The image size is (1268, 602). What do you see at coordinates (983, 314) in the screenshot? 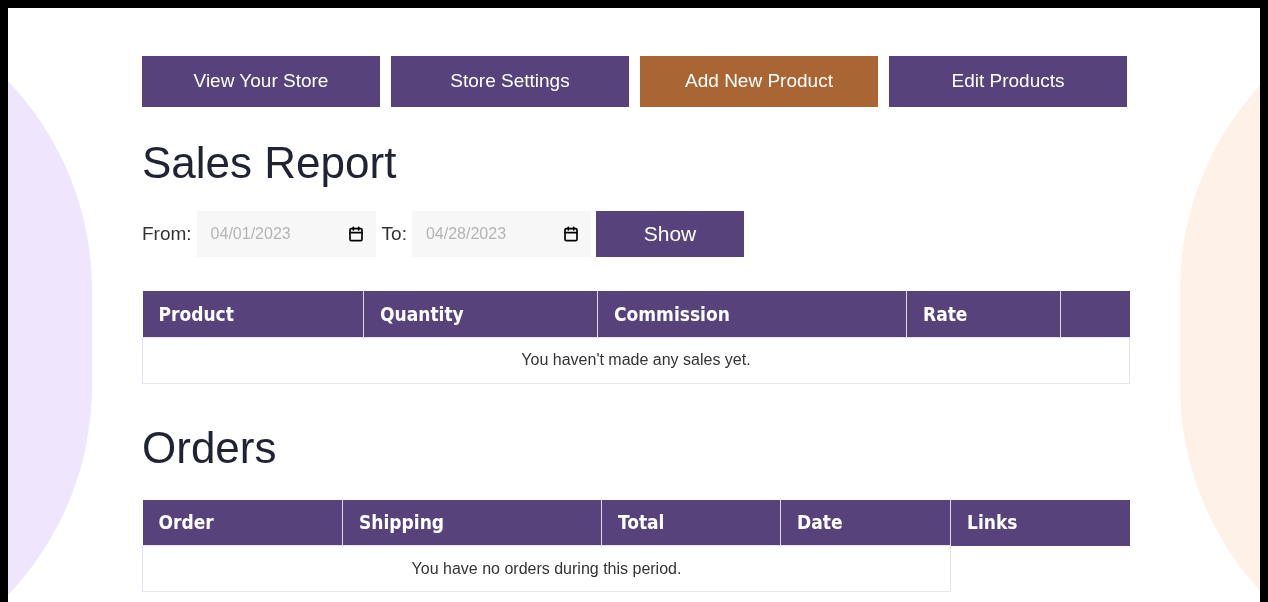
I see `column-header: Rate` at bounding box center [983, 314].